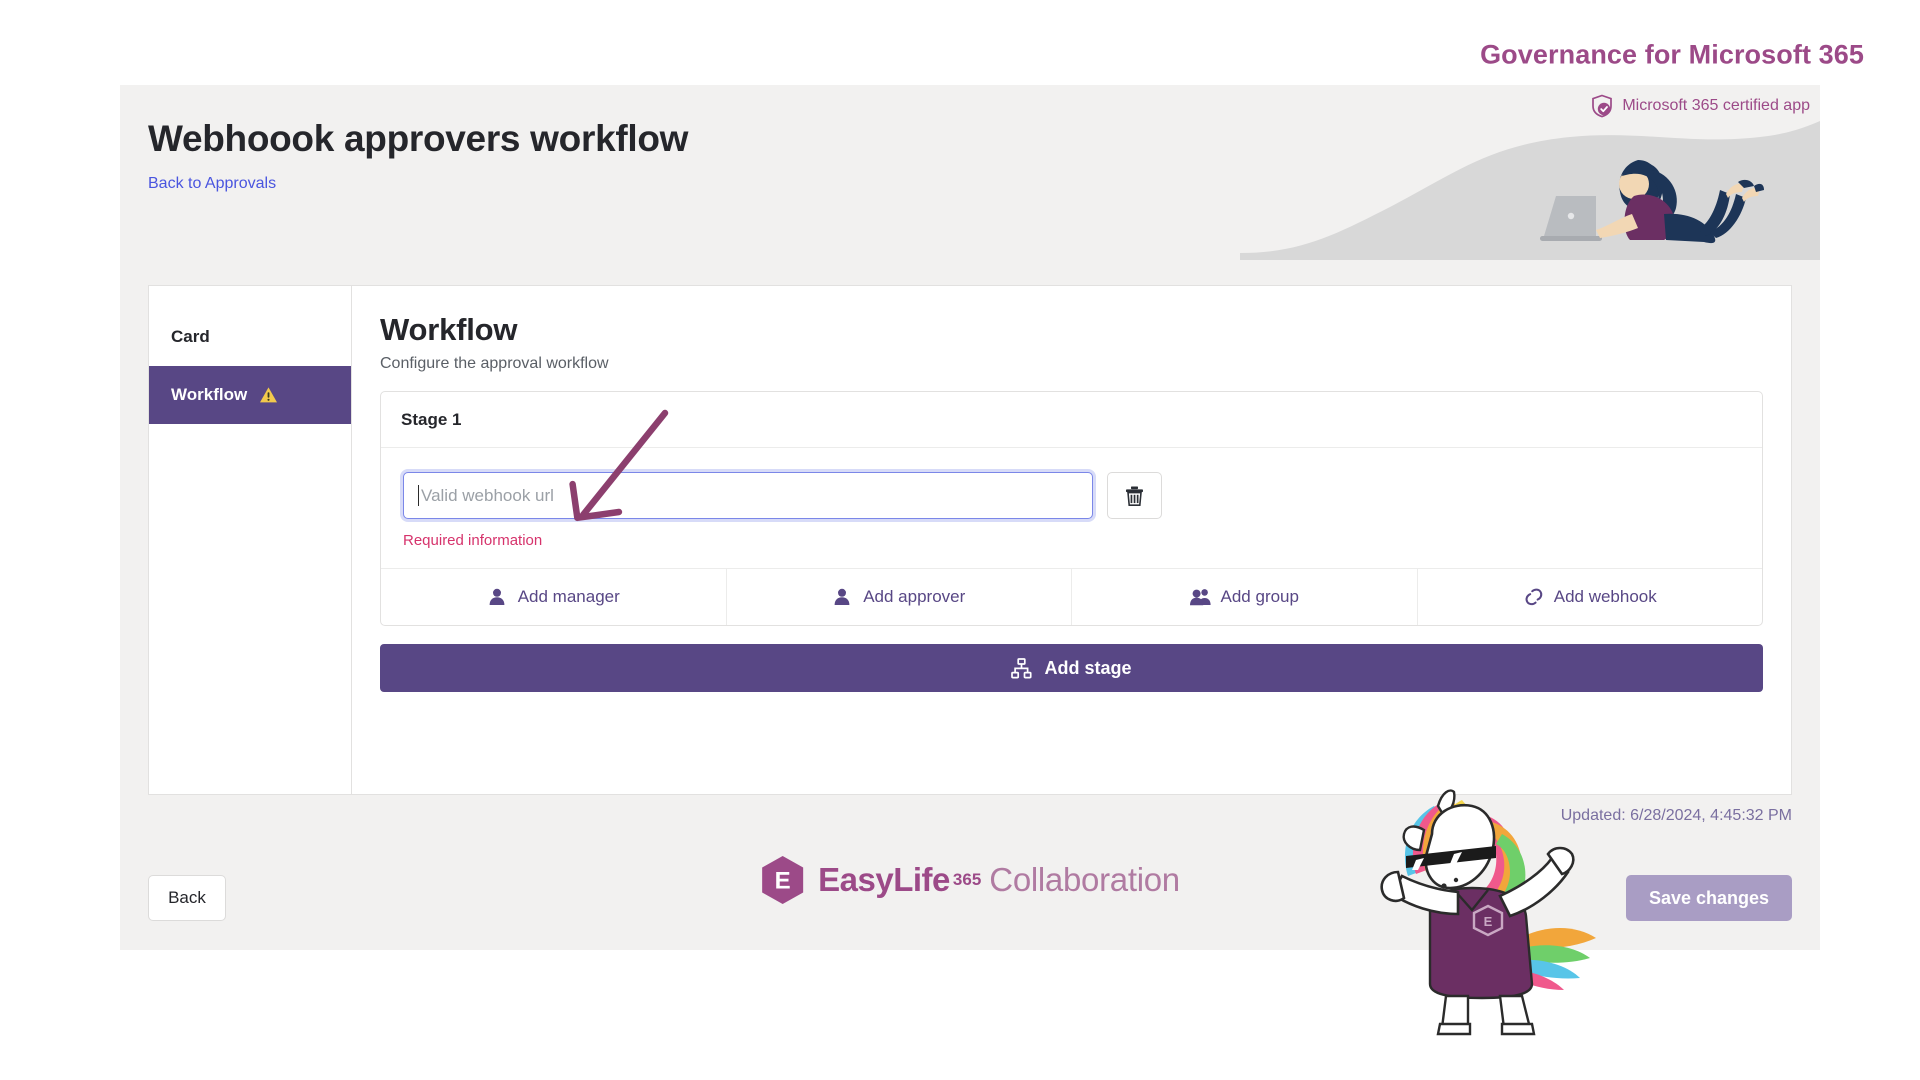 This screenshot has height=1080, width=1920. I want to click on updated-timestamp: Updated: 6/28/2024, 4:45:32 PM, so click(1676, 815).